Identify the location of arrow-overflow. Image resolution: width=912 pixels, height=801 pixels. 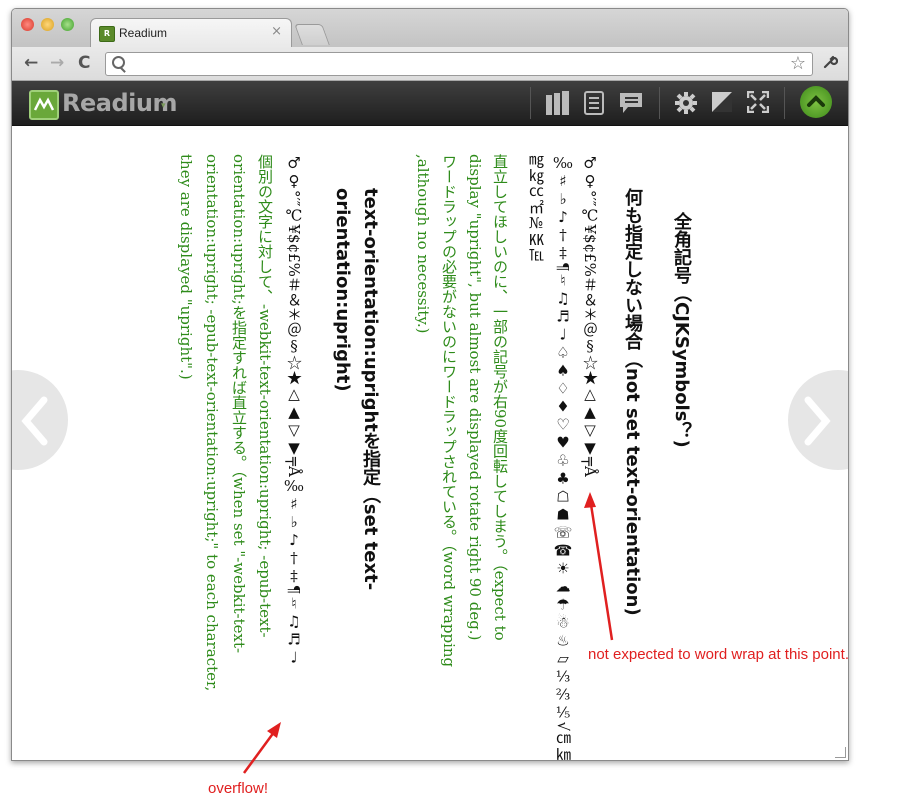
(260, 750).